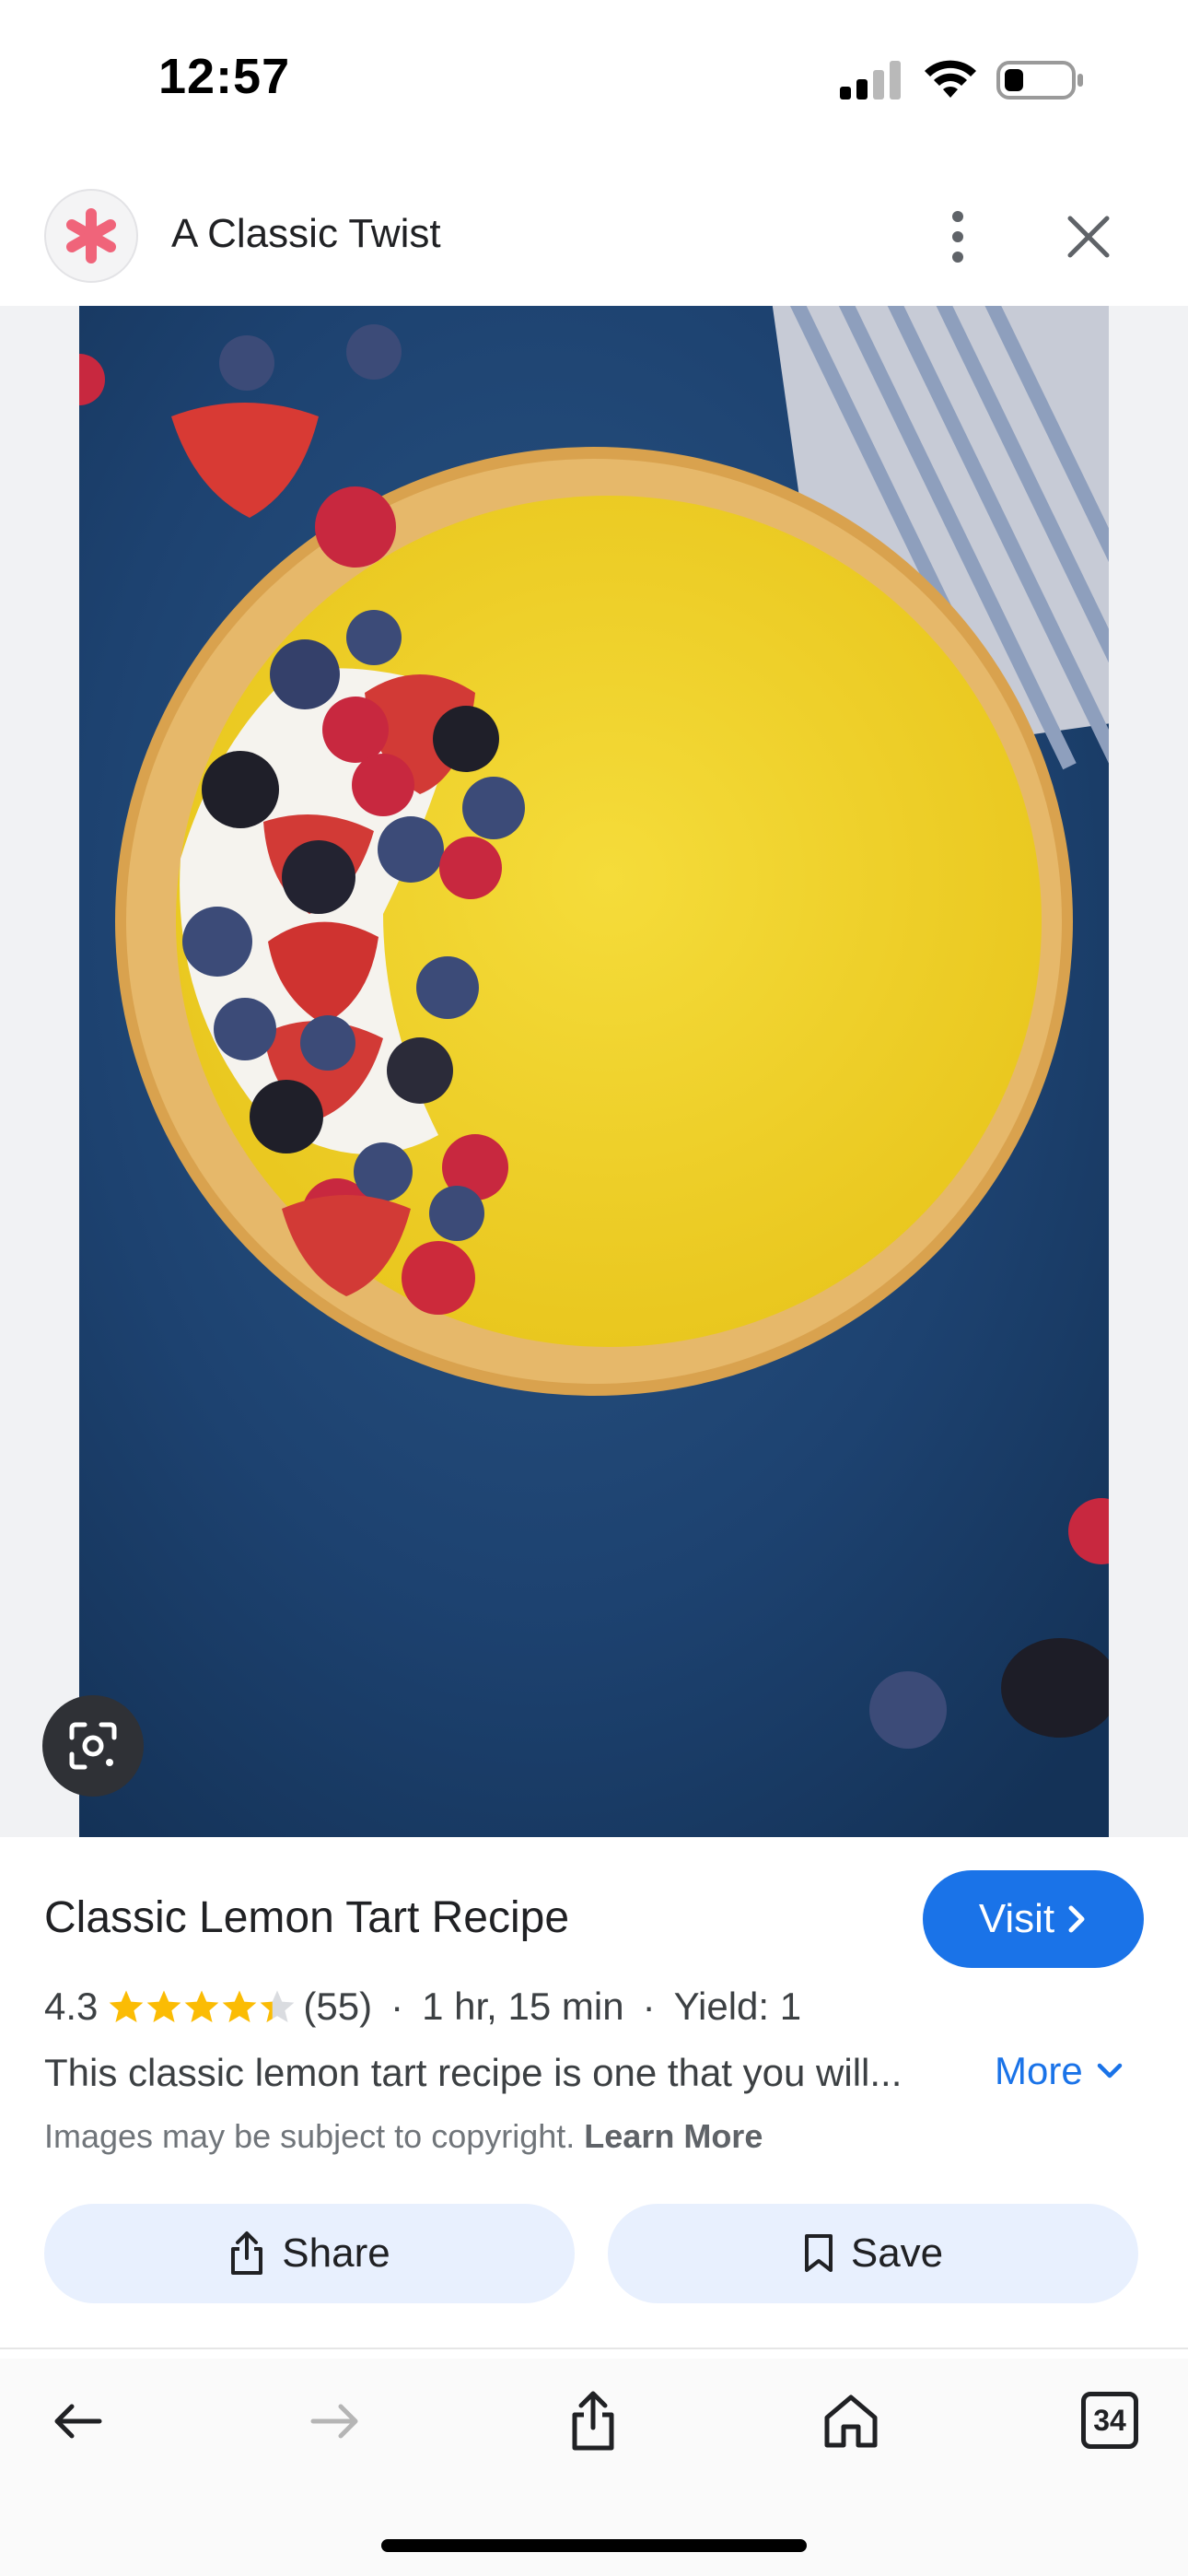  I want to click on bookmark-icon, so click(818, 2253).